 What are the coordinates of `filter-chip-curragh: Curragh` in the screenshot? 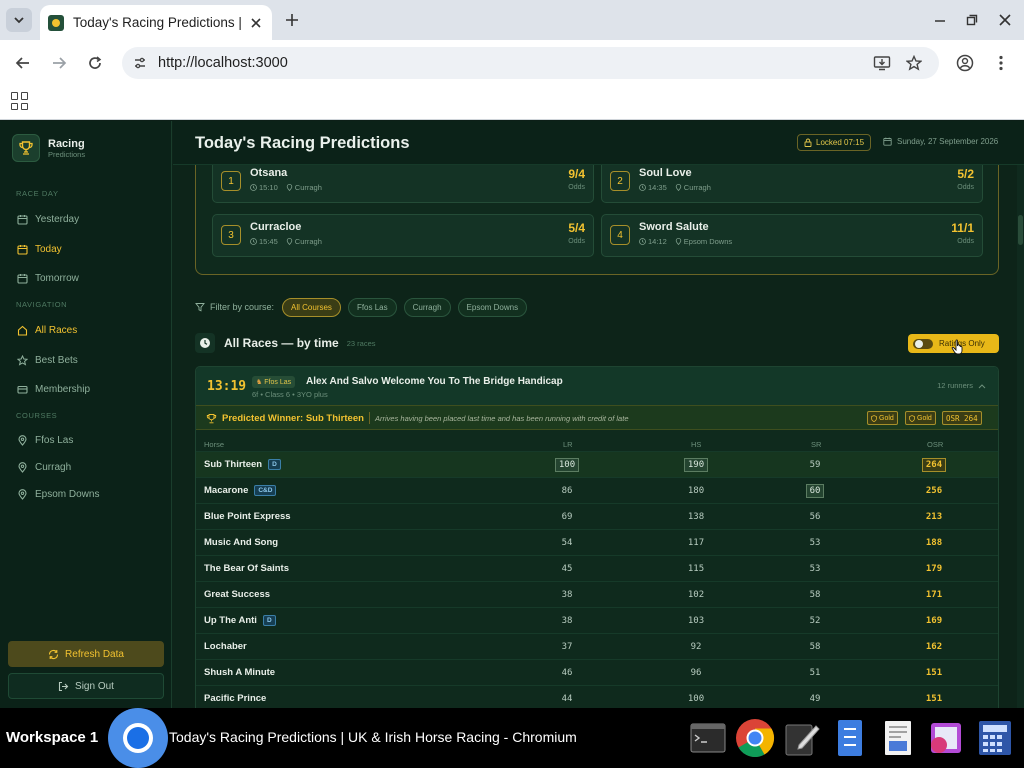 It's located at (427, 307).